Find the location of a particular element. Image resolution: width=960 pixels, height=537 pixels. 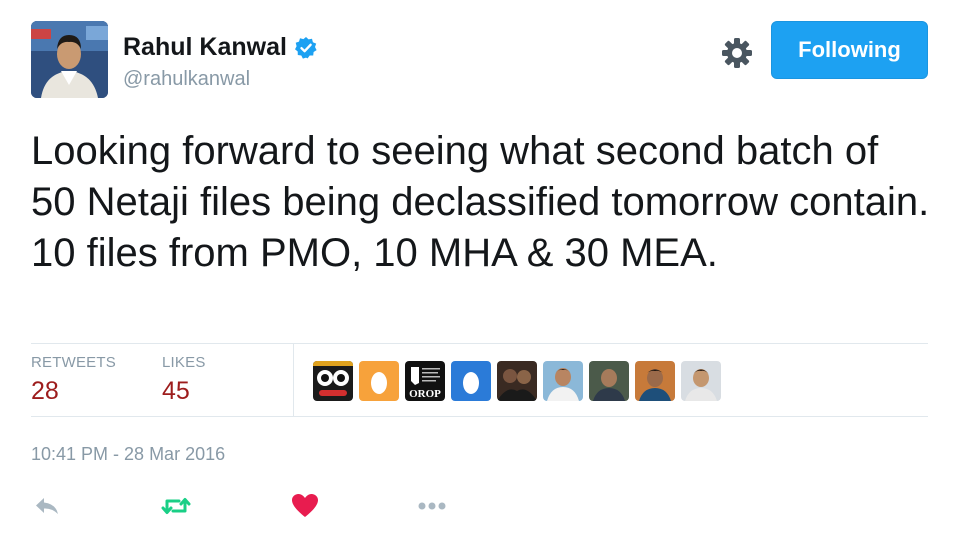

retweets-stat: RETWEETS 28 is located at coordinates (73, 380).